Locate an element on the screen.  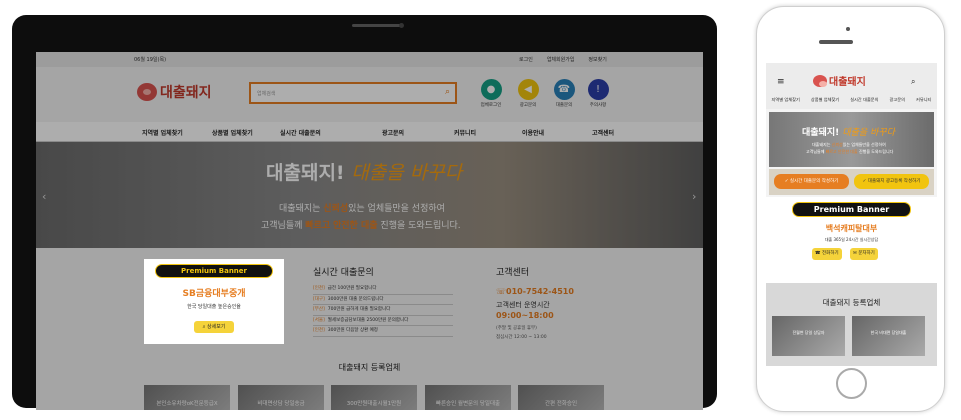
premium-desc: 한국 당일대출 높은승인율 is located at coordinates (214, 307).